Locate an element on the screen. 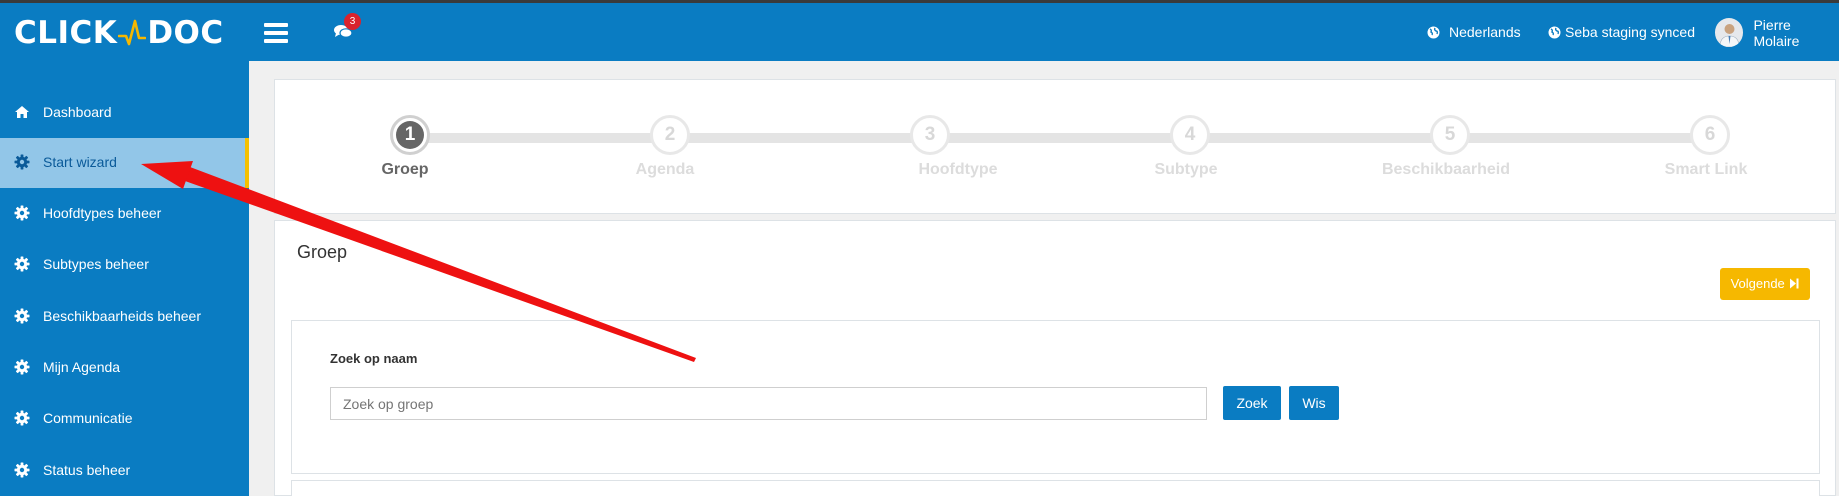  wizard-step-label: Hoofdtype is located at coordinates (958, 169).